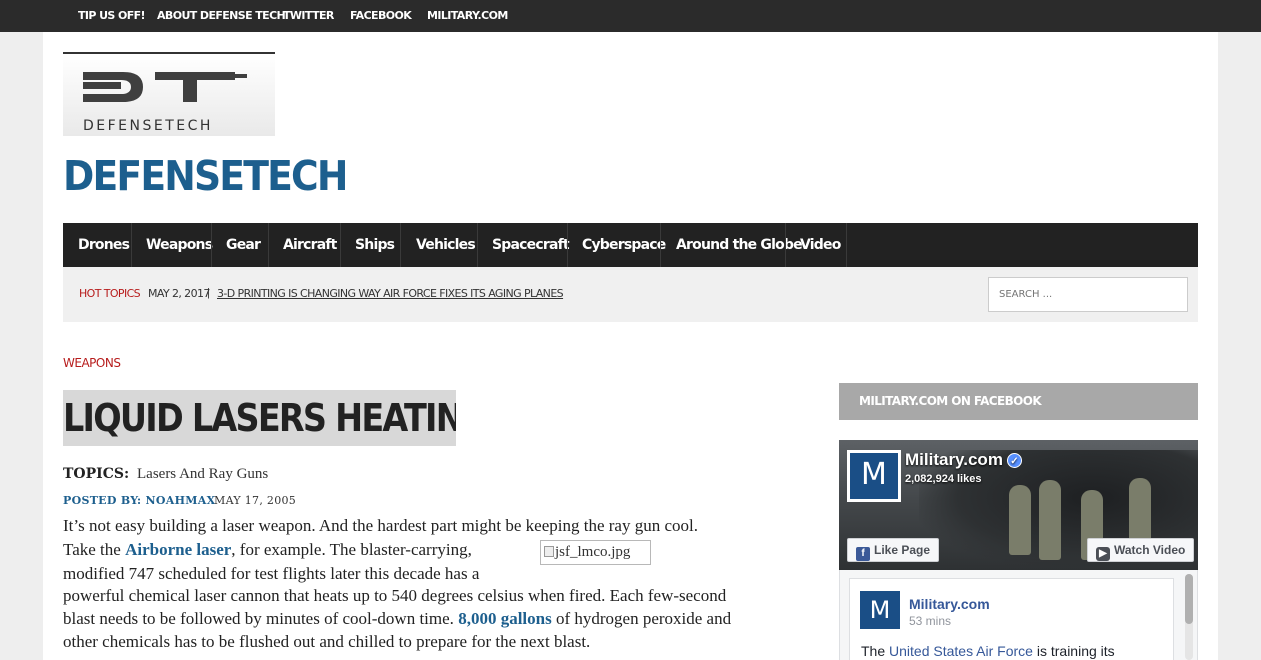 Image resolution: width=1261 pixels, height=660 pixels. Describe the element at coordinates (505, 618) in the screenshot. I see `gallons-link: 8,000 gallons` at that location.